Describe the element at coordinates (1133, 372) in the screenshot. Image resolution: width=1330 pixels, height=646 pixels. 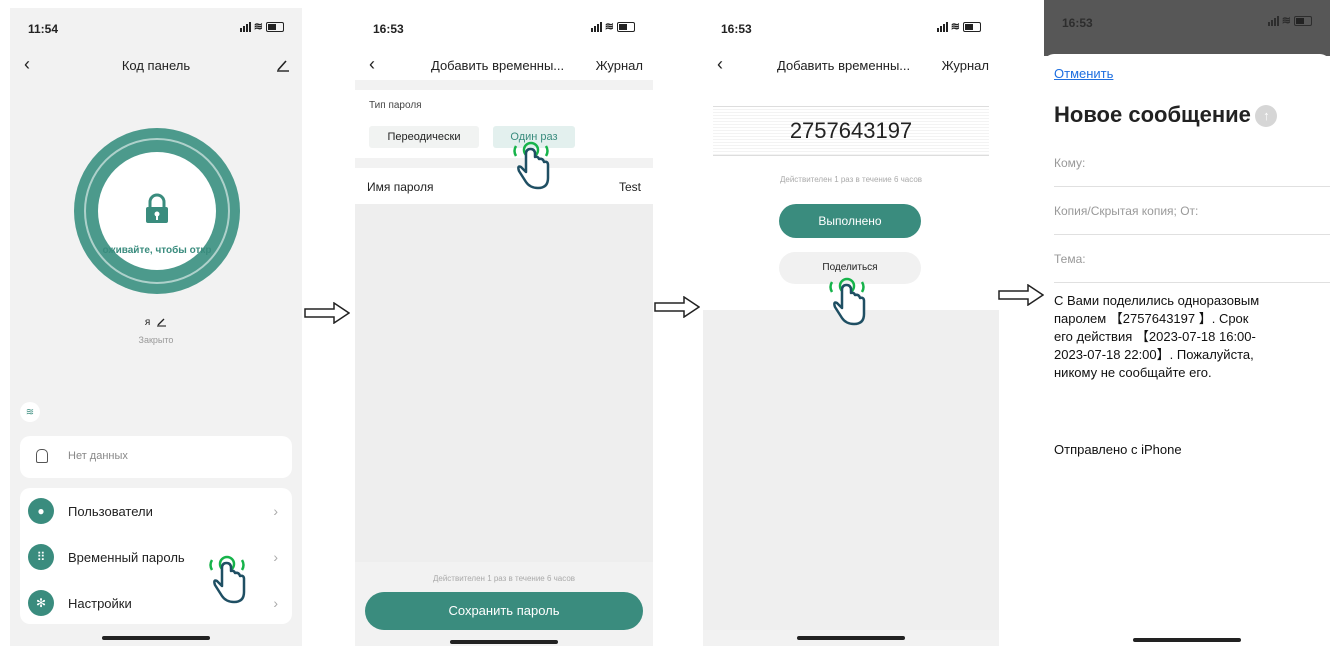
I see `body-line: никому не сообщайте его.` at that location.